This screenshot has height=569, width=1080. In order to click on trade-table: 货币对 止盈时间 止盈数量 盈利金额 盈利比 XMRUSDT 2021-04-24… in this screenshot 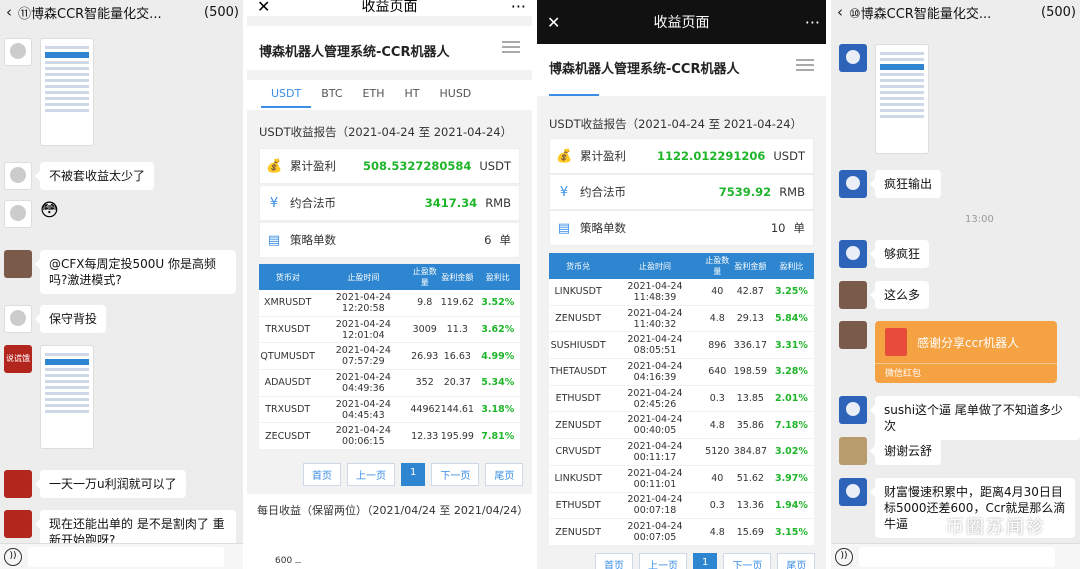, I will do `click(389, 357)`.